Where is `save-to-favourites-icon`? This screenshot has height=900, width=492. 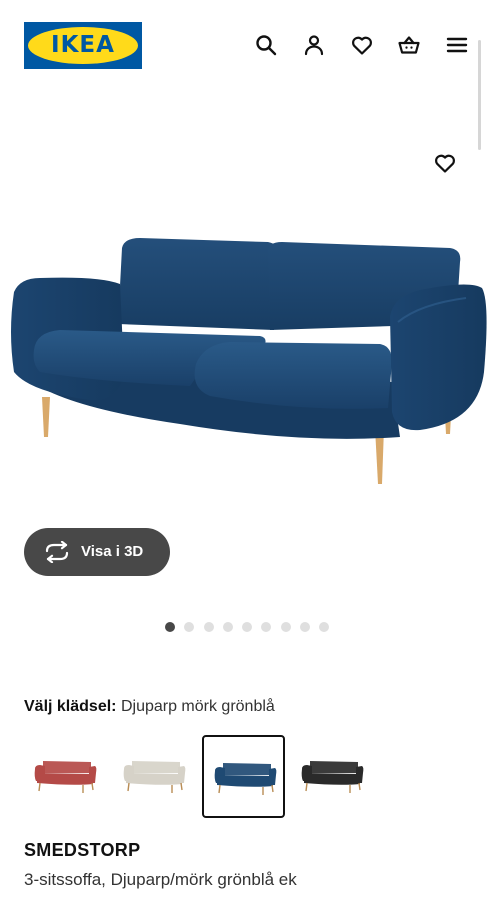
save-to-favourites-icon is located at coordinates (445, 163).